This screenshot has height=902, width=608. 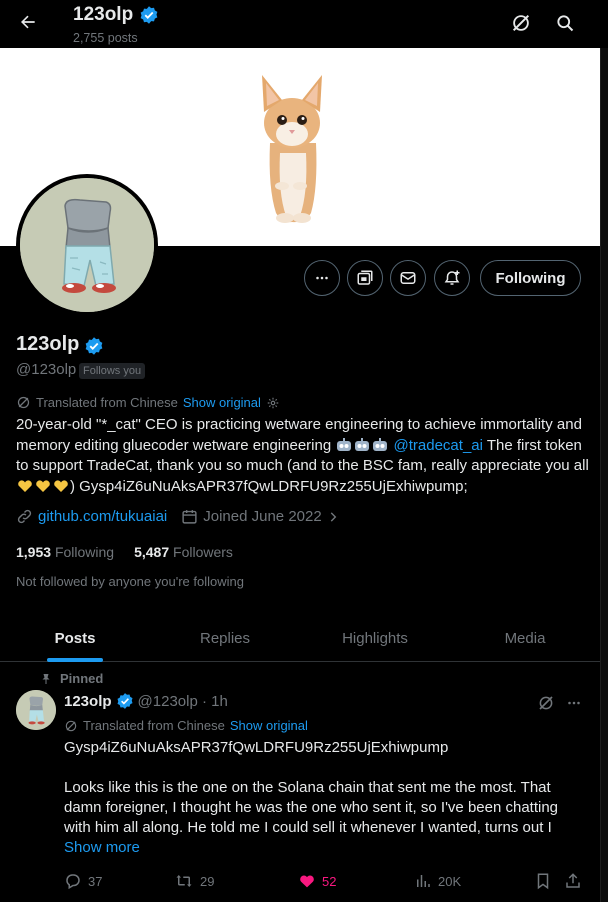 I want to click on bookmark-icon, so click(x=543, y=881).